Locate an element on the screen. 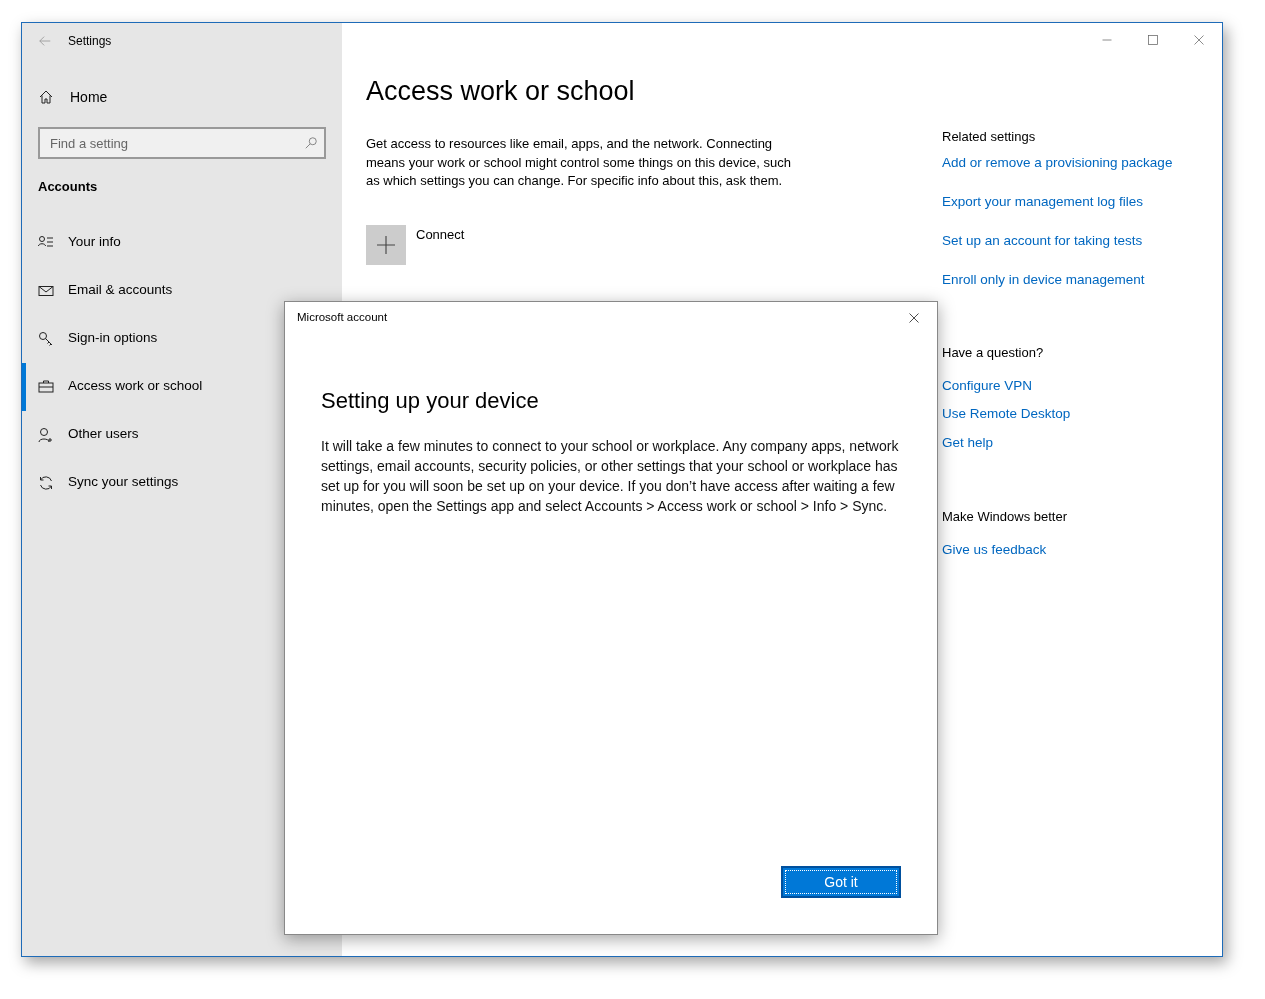 This screenshot has height=999, width=1265. nav-item: Your info is located at coordinates (182, 242).